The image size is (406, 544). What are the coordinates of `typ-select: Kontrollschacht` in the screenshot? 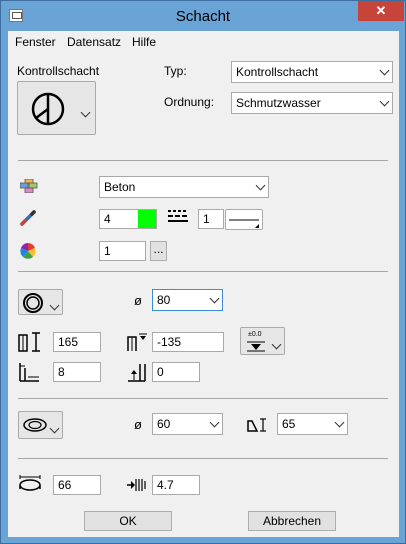 It's located at (312, 72).